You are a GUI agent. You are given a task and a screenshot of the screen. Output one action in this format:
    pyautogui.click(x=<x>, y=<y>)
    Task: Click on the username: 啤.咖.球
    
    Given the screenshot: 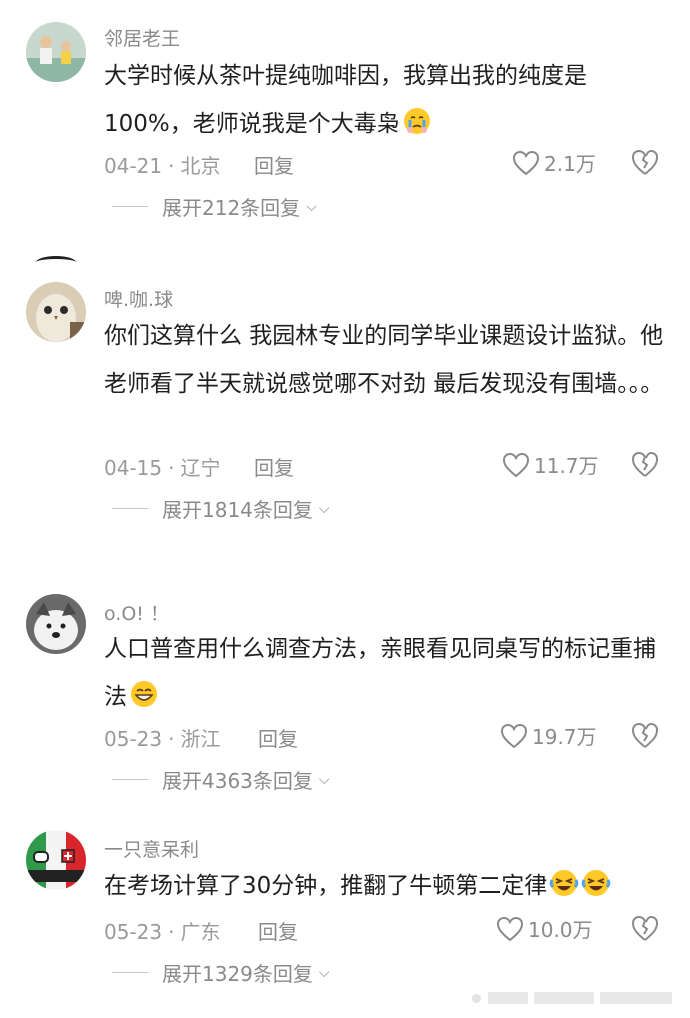 What is the action you would take?
    pyautogui.click(x=138, y=298)
    